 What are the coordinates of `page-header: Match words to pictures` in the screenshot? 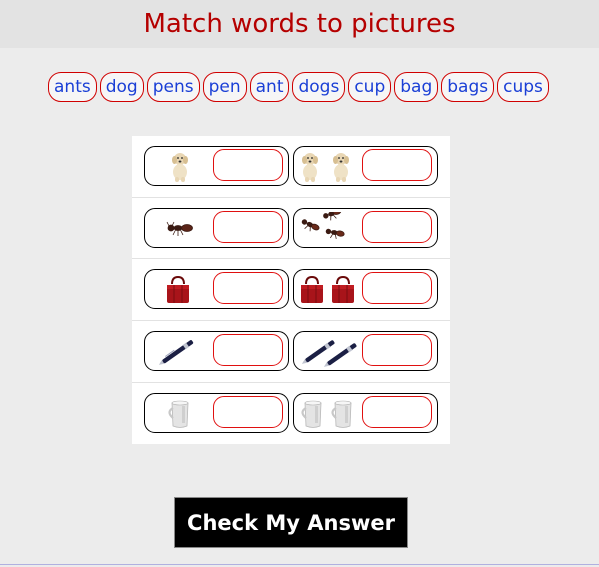 It's located at (299, 24).